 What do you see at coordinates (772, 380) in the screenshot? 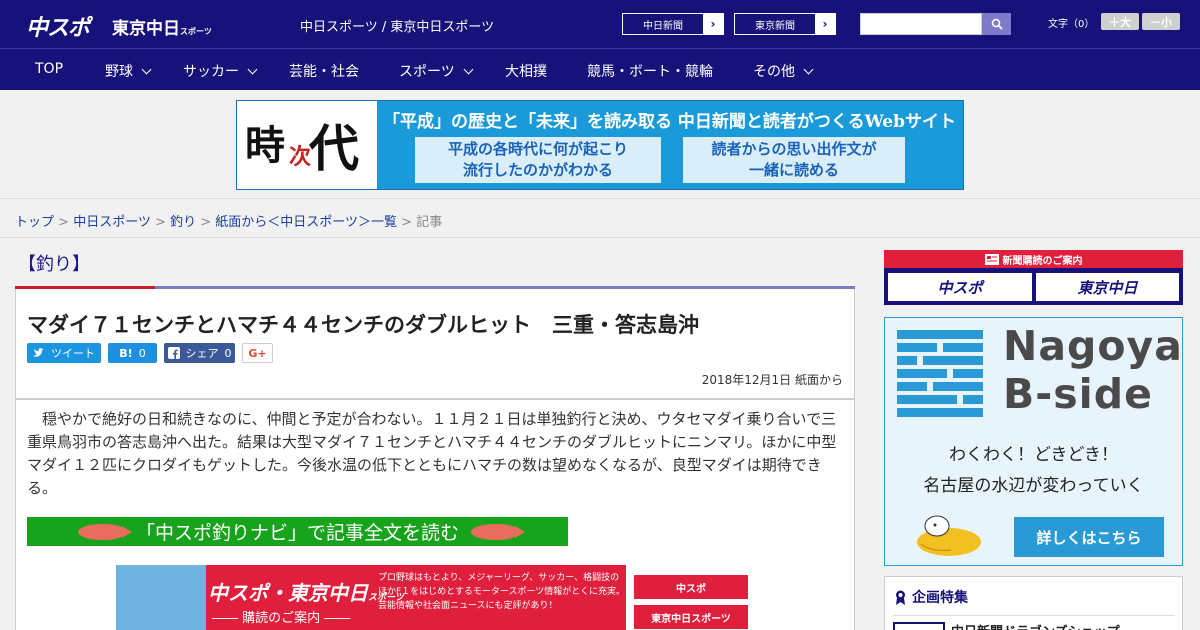
I see `article-date: 2018年12月1日 紙面から` at bounding box center [772, 380].